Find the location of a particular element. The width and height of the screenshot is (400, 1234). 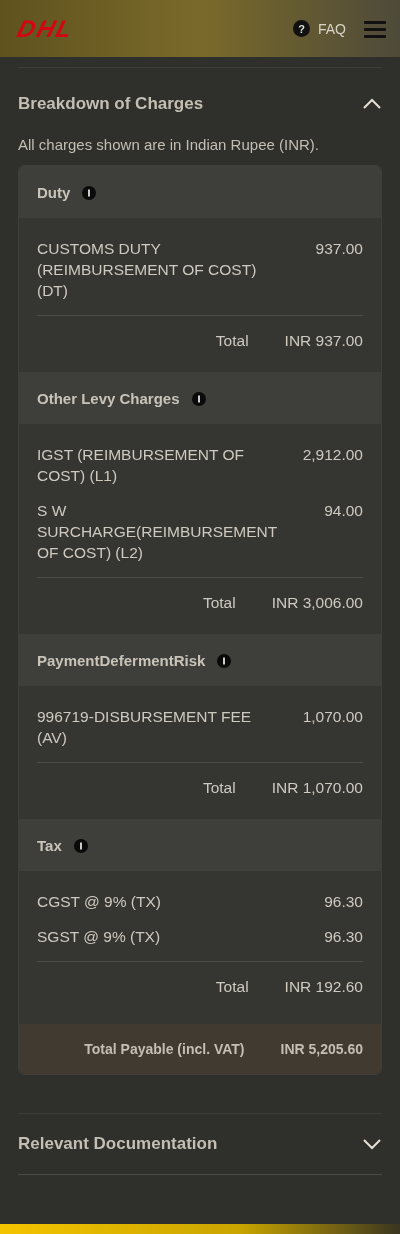

faq-link: FAQ is located at coordinates (332, 28).